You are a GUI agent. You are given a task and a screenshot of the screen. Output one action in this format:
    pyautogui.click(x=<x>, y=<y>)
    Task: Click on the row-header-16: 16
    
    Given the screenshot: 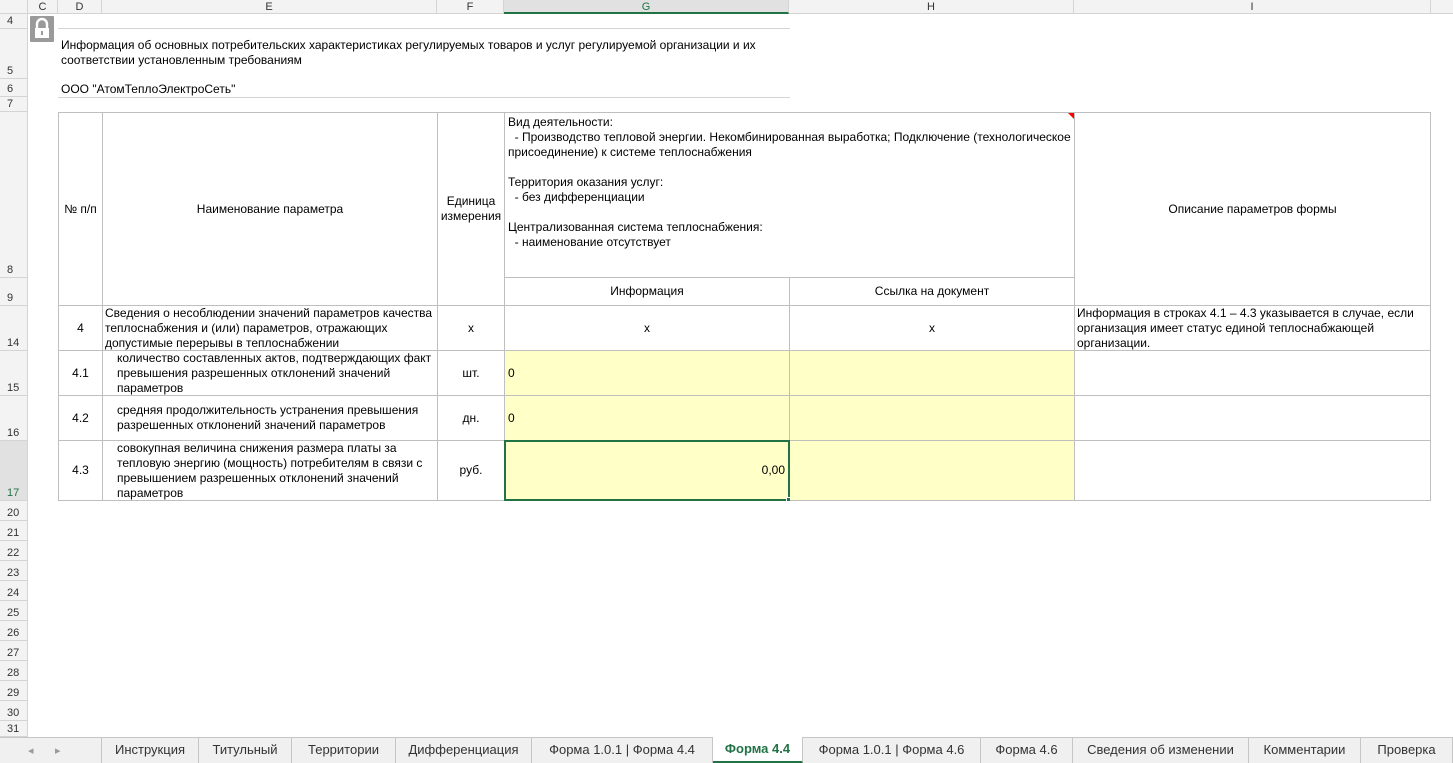 What is the action you would take?
    pyautogui.click(x=13, y=418)
    